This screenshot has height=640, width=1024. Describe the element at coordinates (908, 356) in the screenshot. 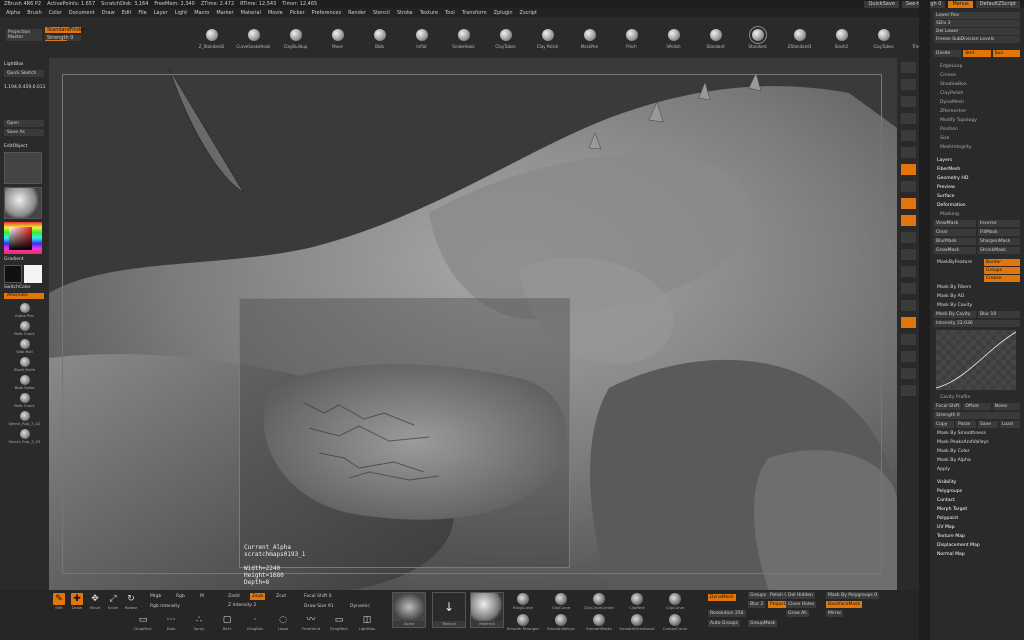

I see `shelf-button-ghost` at that location.